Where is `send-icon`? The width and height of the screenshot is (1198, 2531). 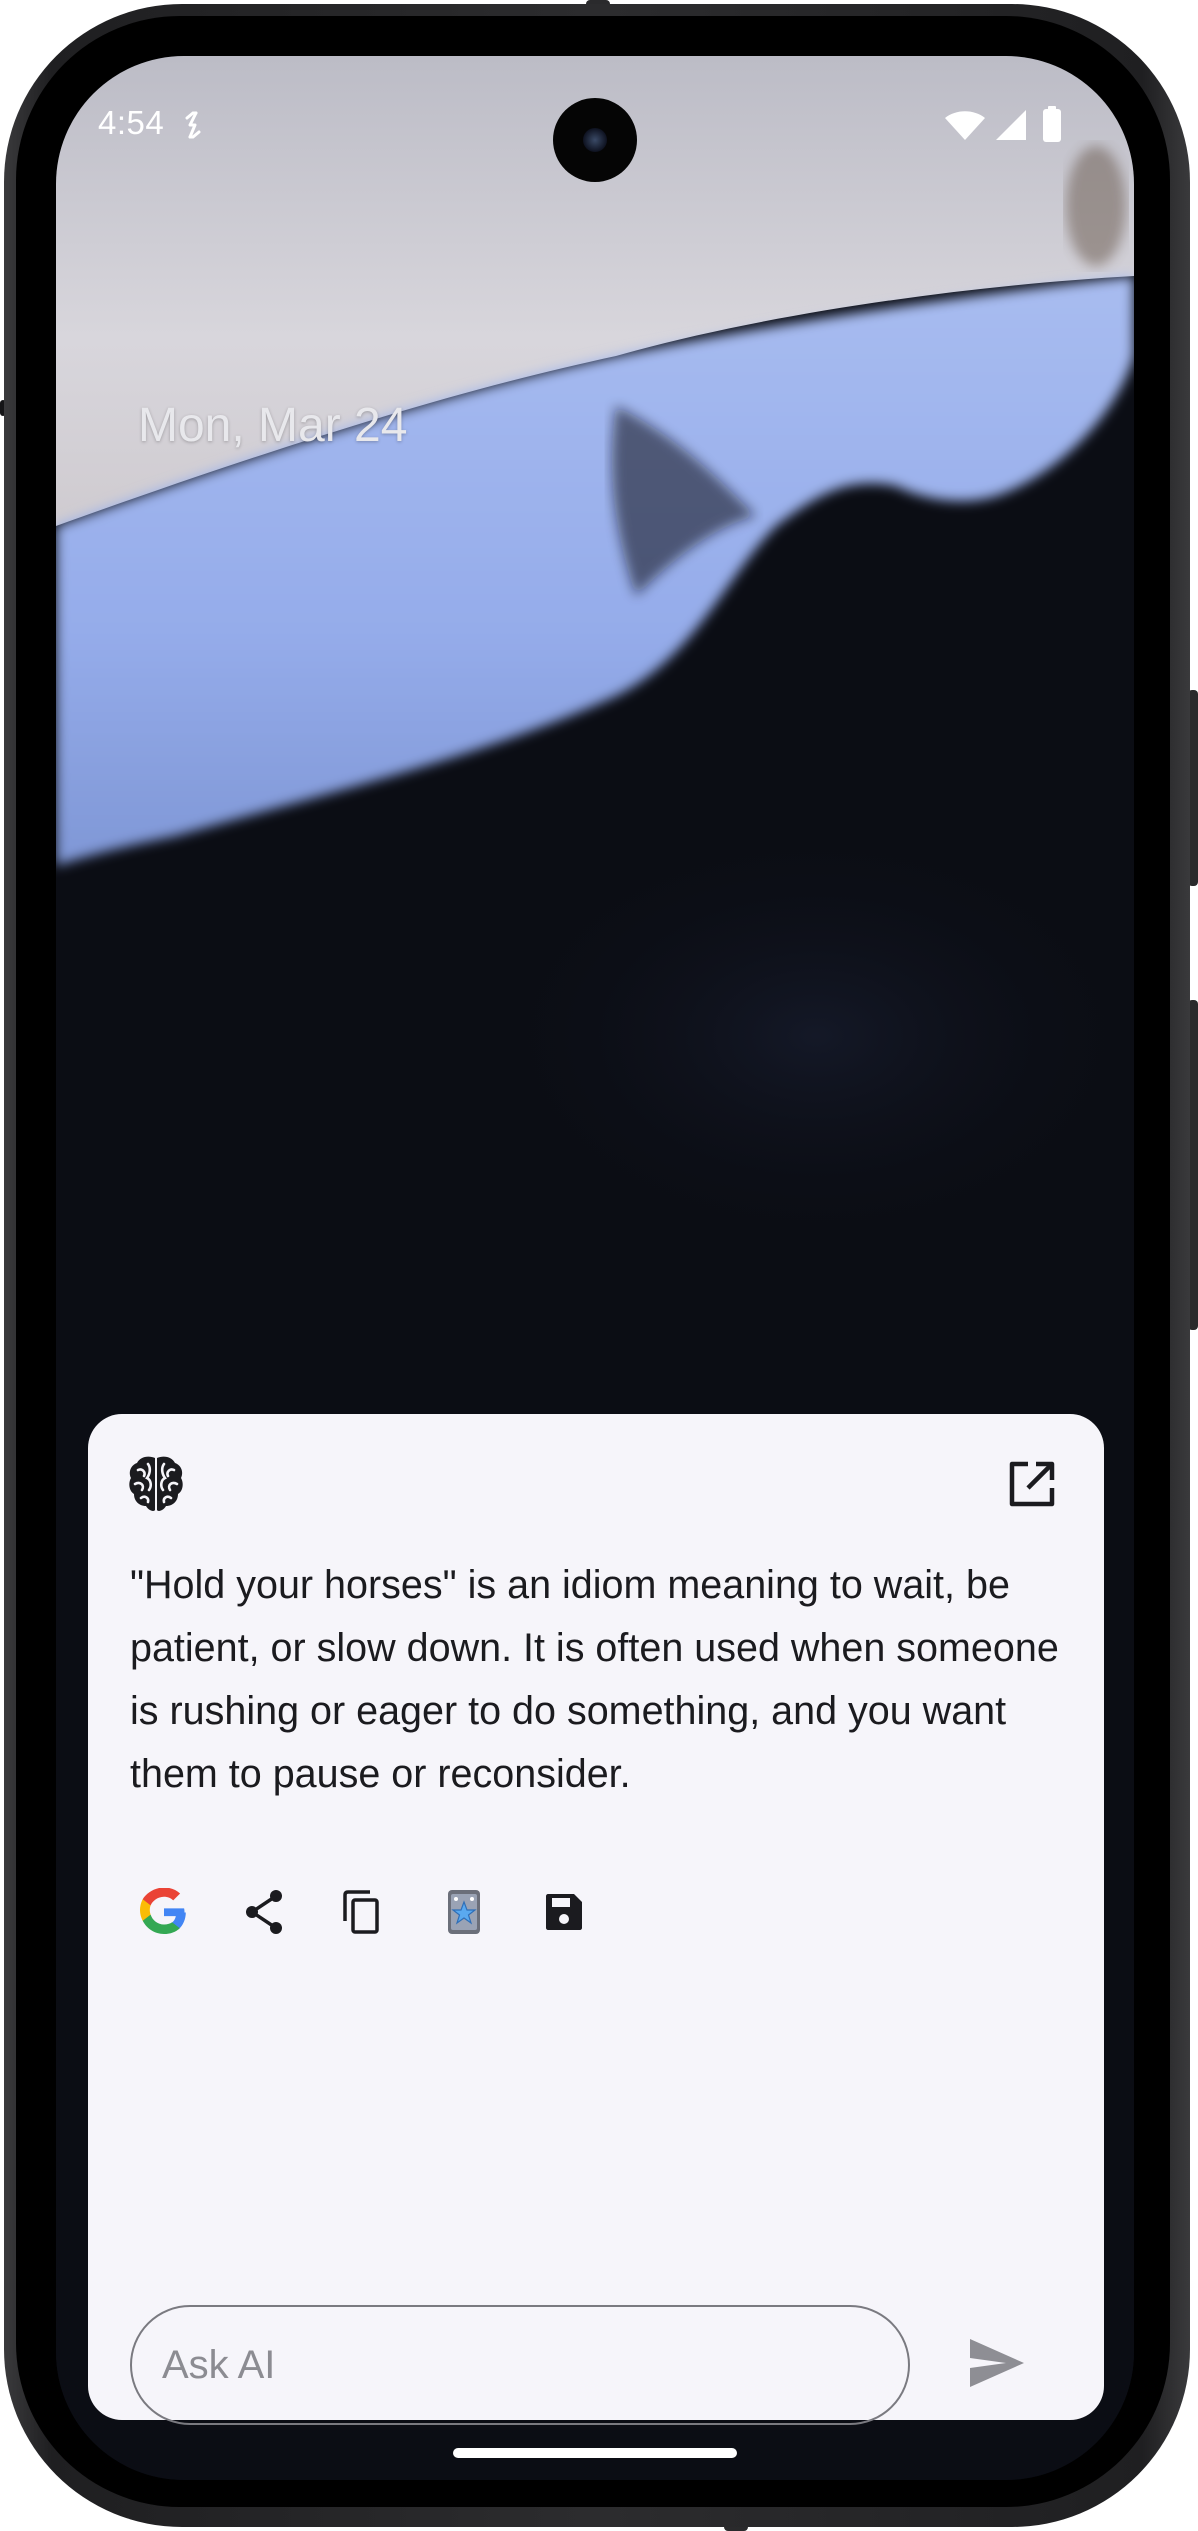
send-icon is located at coordinates (997, 2363).